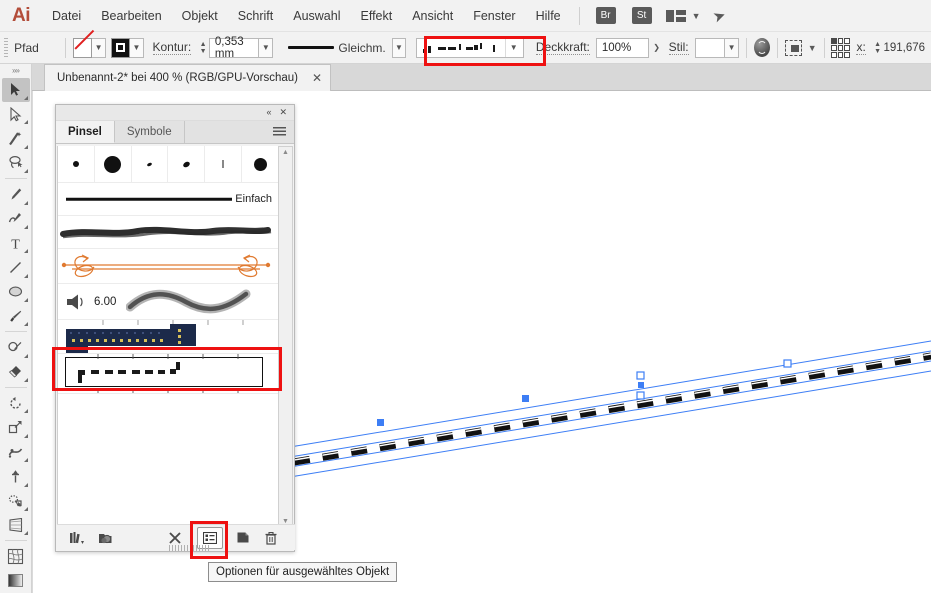 The width and height of the screenshot is (931, 593). I want to click on transform-reference-point-icon, so click(840, 47).